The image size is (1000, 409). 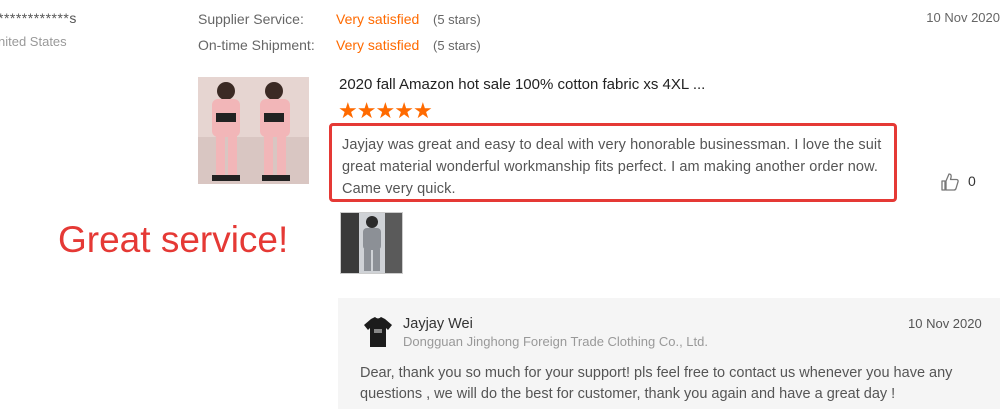 I want to click on supplier-service-stars: (5 stars), so click(x=457, y=19).